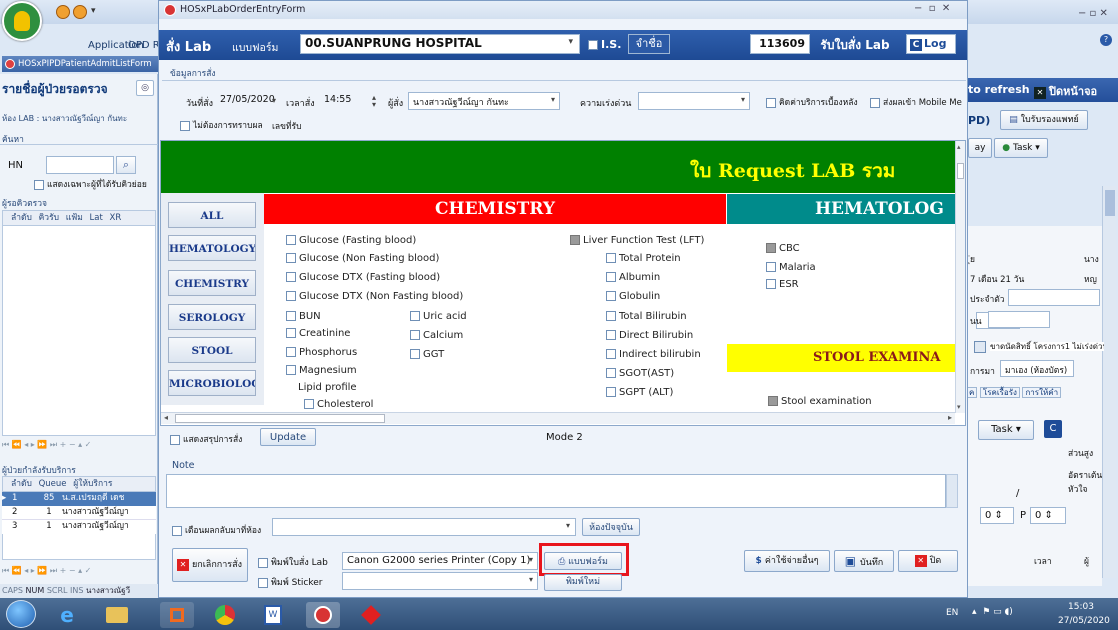 This screenshot has height=630, width=1118. What do you see at coordinates (212, 317) in the screenshot?
I see `nav-serology-button: SEROLOGY` at bounding box center [212, 317].